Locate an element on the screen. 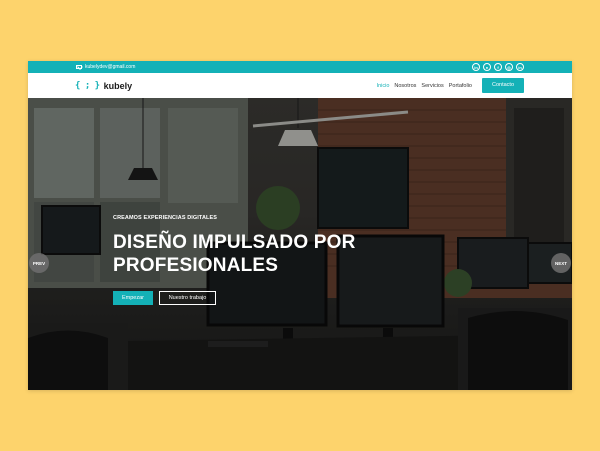 This screenshot has height=451, width=600. hero-headline-line1: DISEÑO IMPULSADO POR is located at coordinates (234, 242).